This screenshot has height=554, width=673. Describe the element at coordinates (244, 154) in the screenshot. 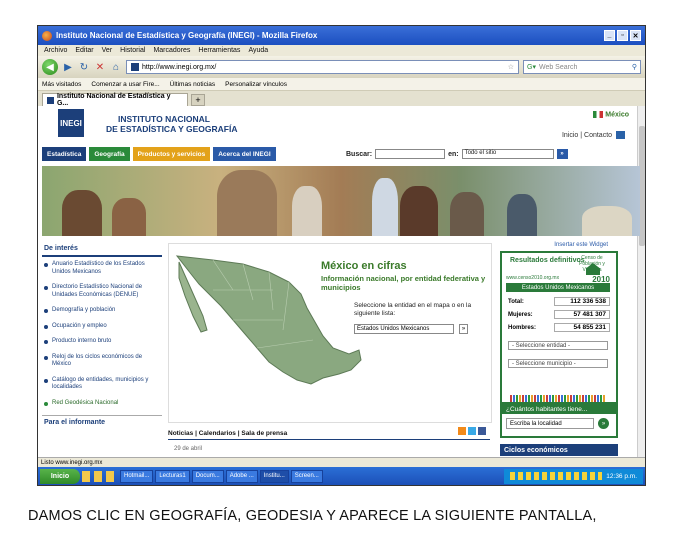

I see `nav-acerca: Acerca del INEGI` at that location.